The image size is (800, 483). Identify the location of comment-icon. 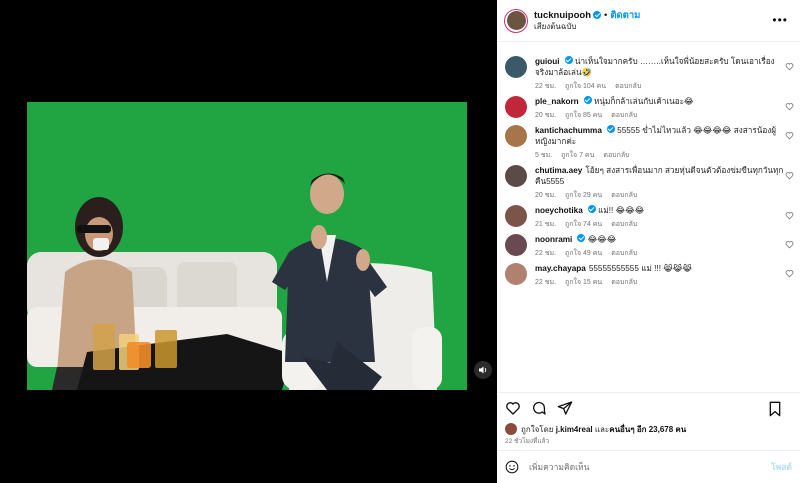
(539, 408).